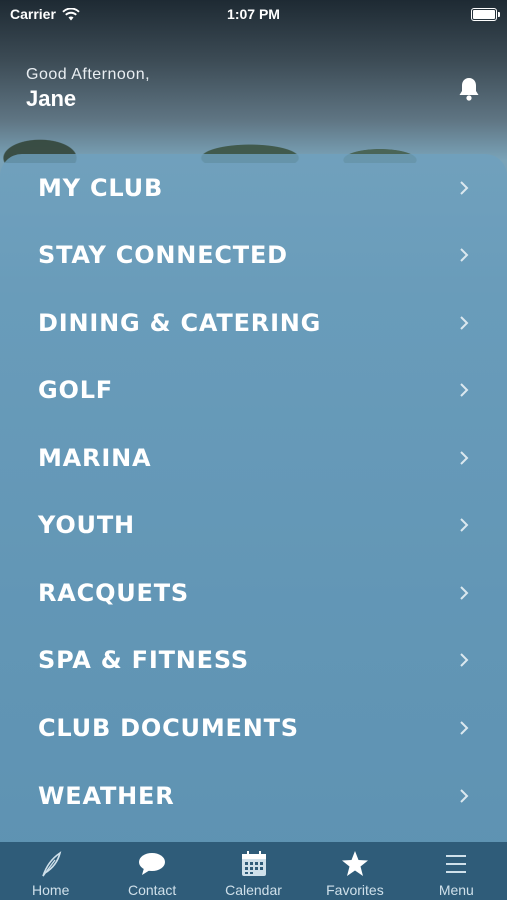 The image size is (507, 900). I want to click on menu-item-label: CLUB DOCUMENTS, so click(168, 727).